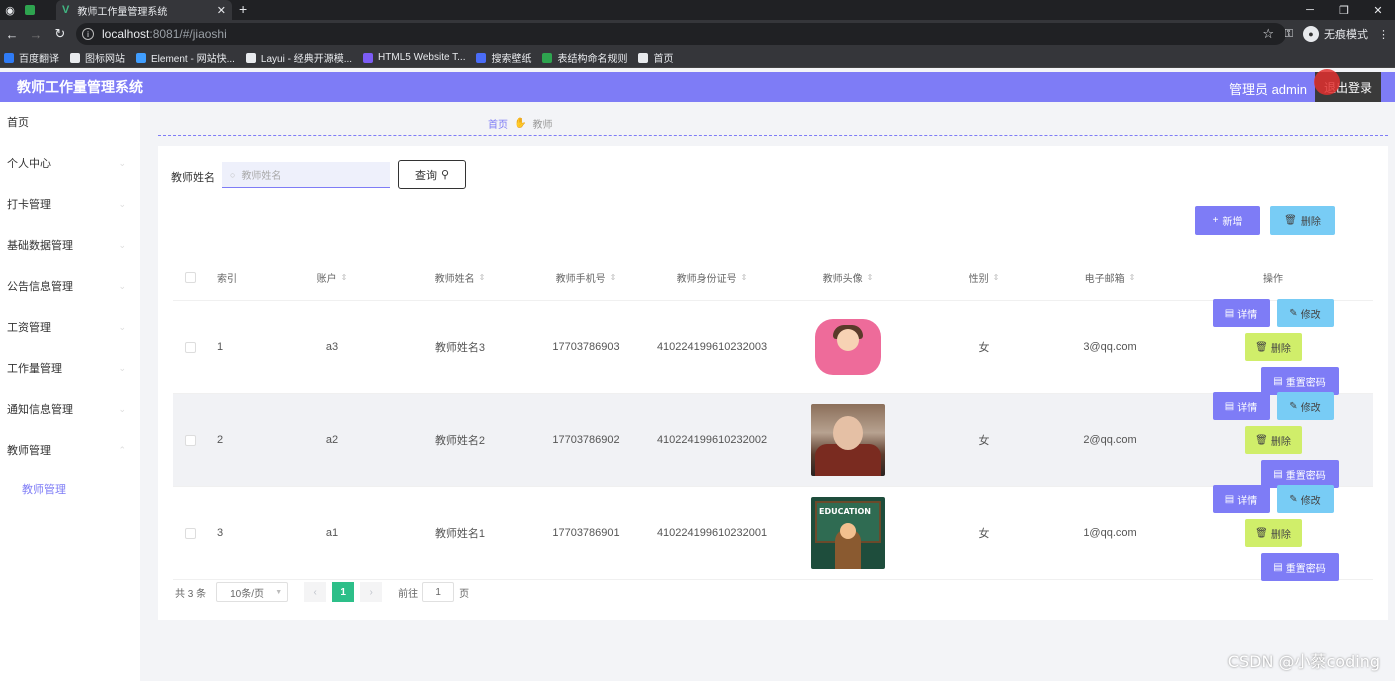  Describe the element at coordinates (1104, 279) in the screenshot. I see `column-header-label: 电子邮箱` at that location.